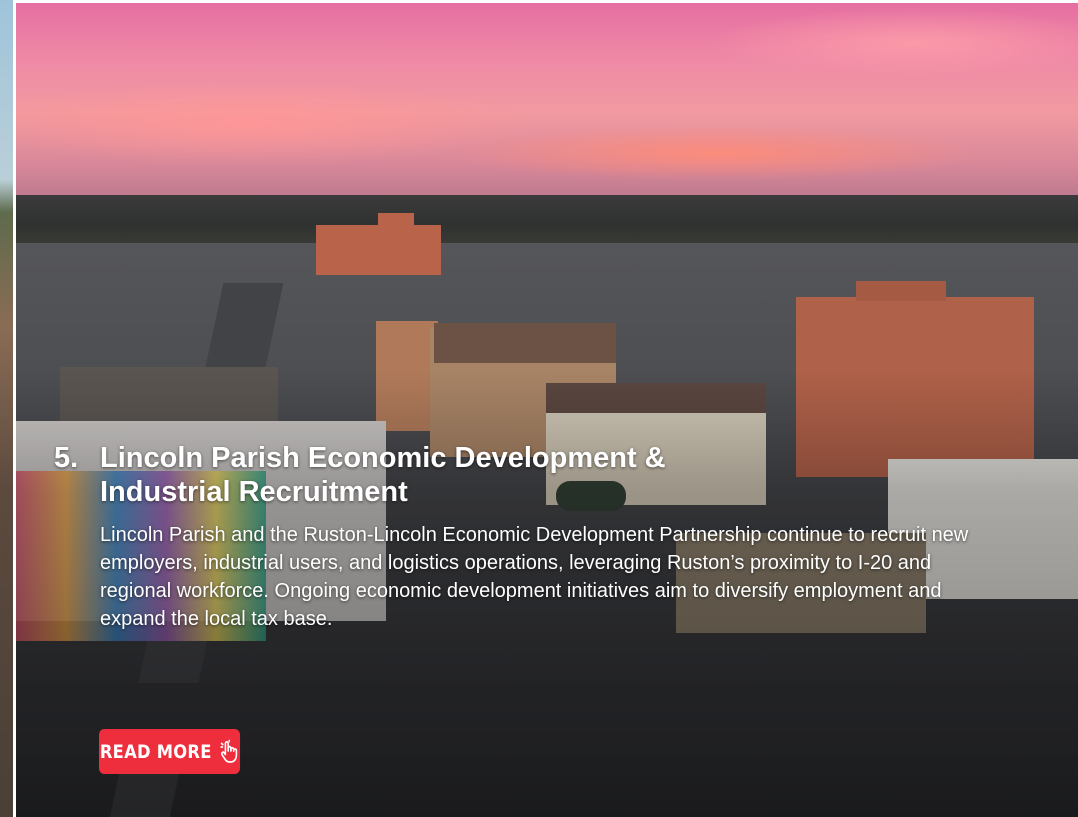  Describe the element at coordinates (66, 458) in the screenshot. I see `slide-number: 5.` at that location.